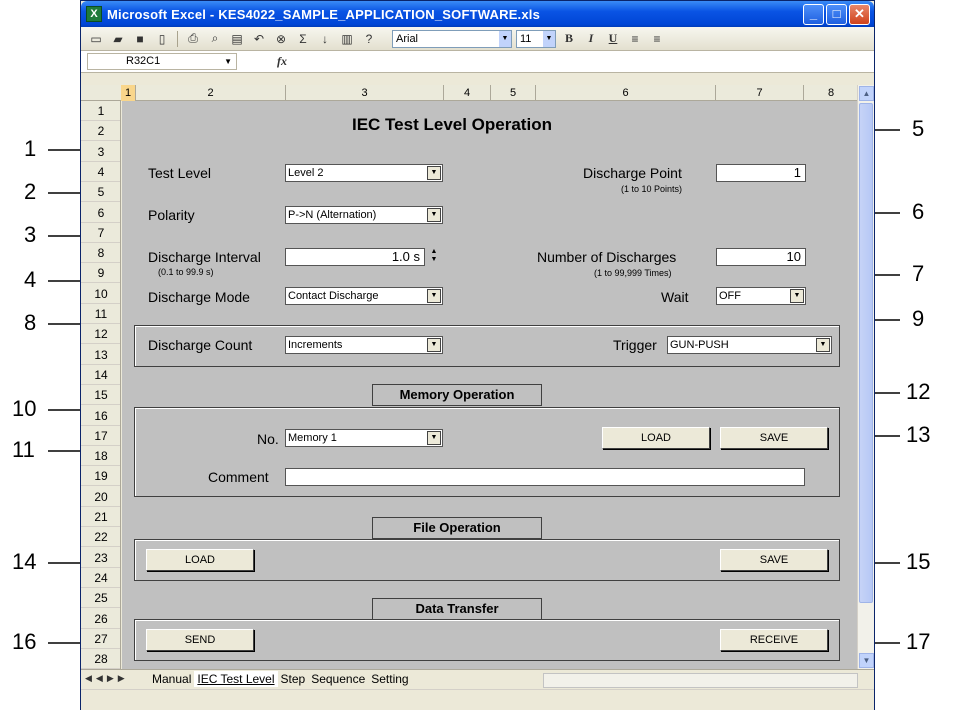  I want to click on row-header: 26, so click(100, 619).